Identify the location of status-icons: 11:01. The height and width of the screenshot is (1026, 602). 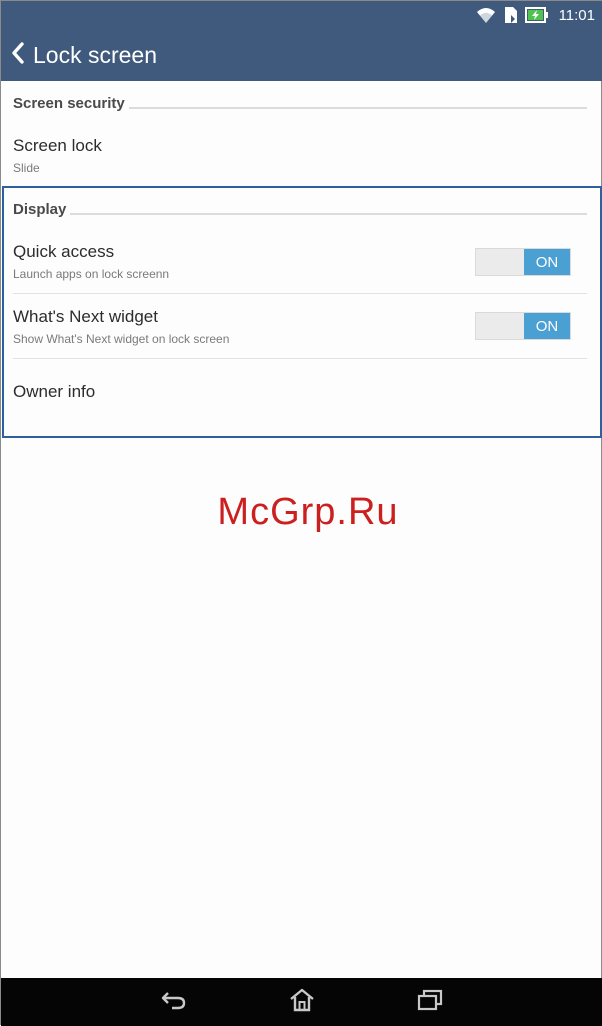
(535, 15).